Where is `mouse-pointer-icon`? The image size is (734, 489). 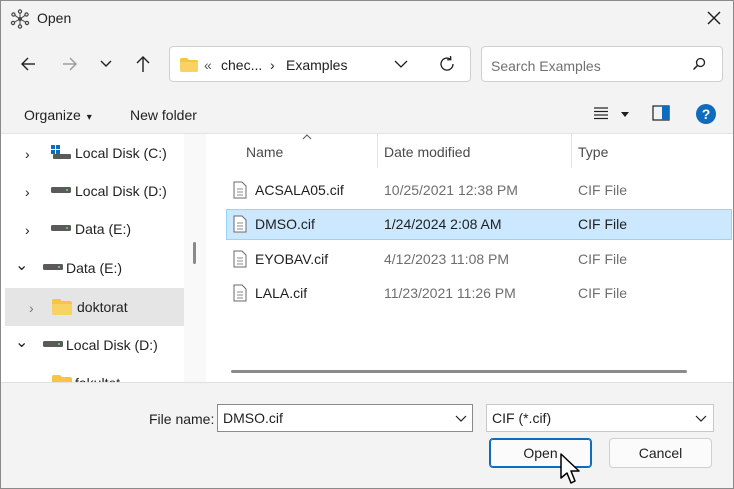
mouse-pointer-icon is located at coordinates (570, 468).